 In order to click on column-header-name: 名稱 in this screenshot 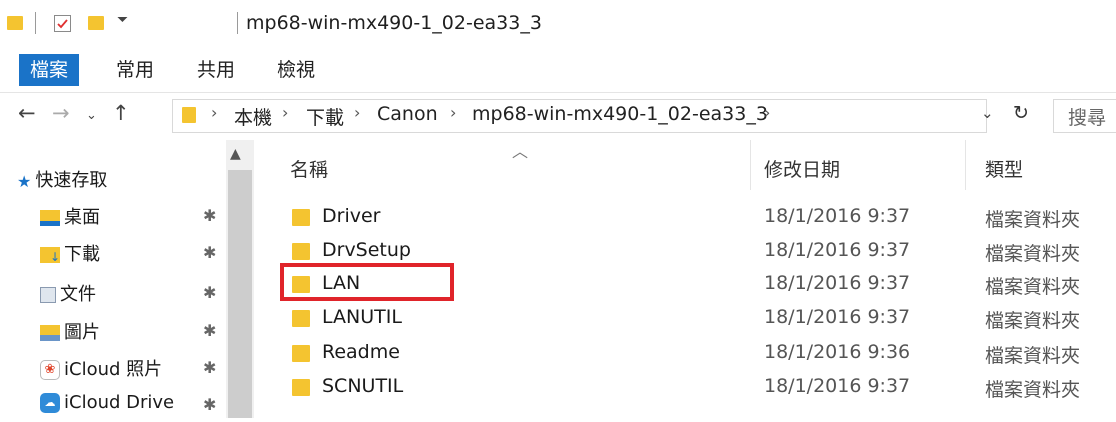, I will do `click(309, 168)`.